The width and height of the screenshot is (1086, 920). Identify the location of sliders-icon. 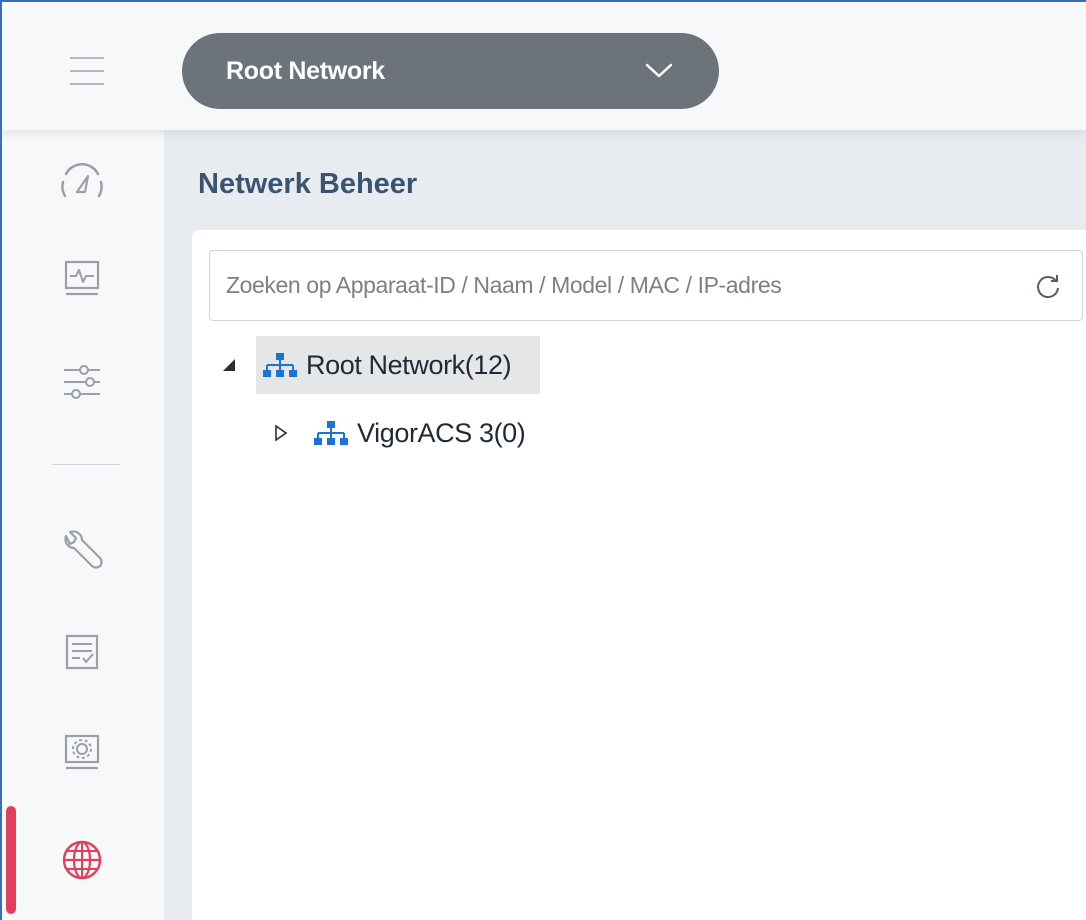
(82, 382).